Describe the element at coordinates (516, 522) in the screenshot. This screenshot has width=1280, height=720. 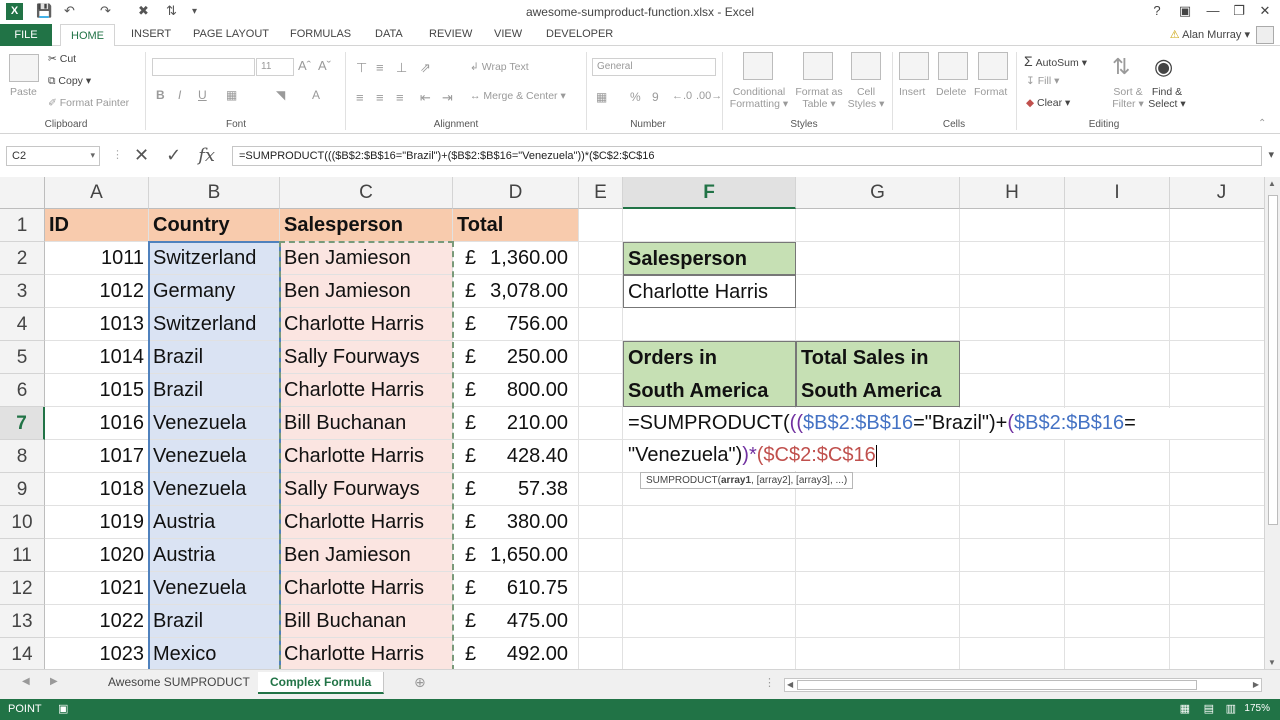
I see `total-cell: £380.00` at that location.